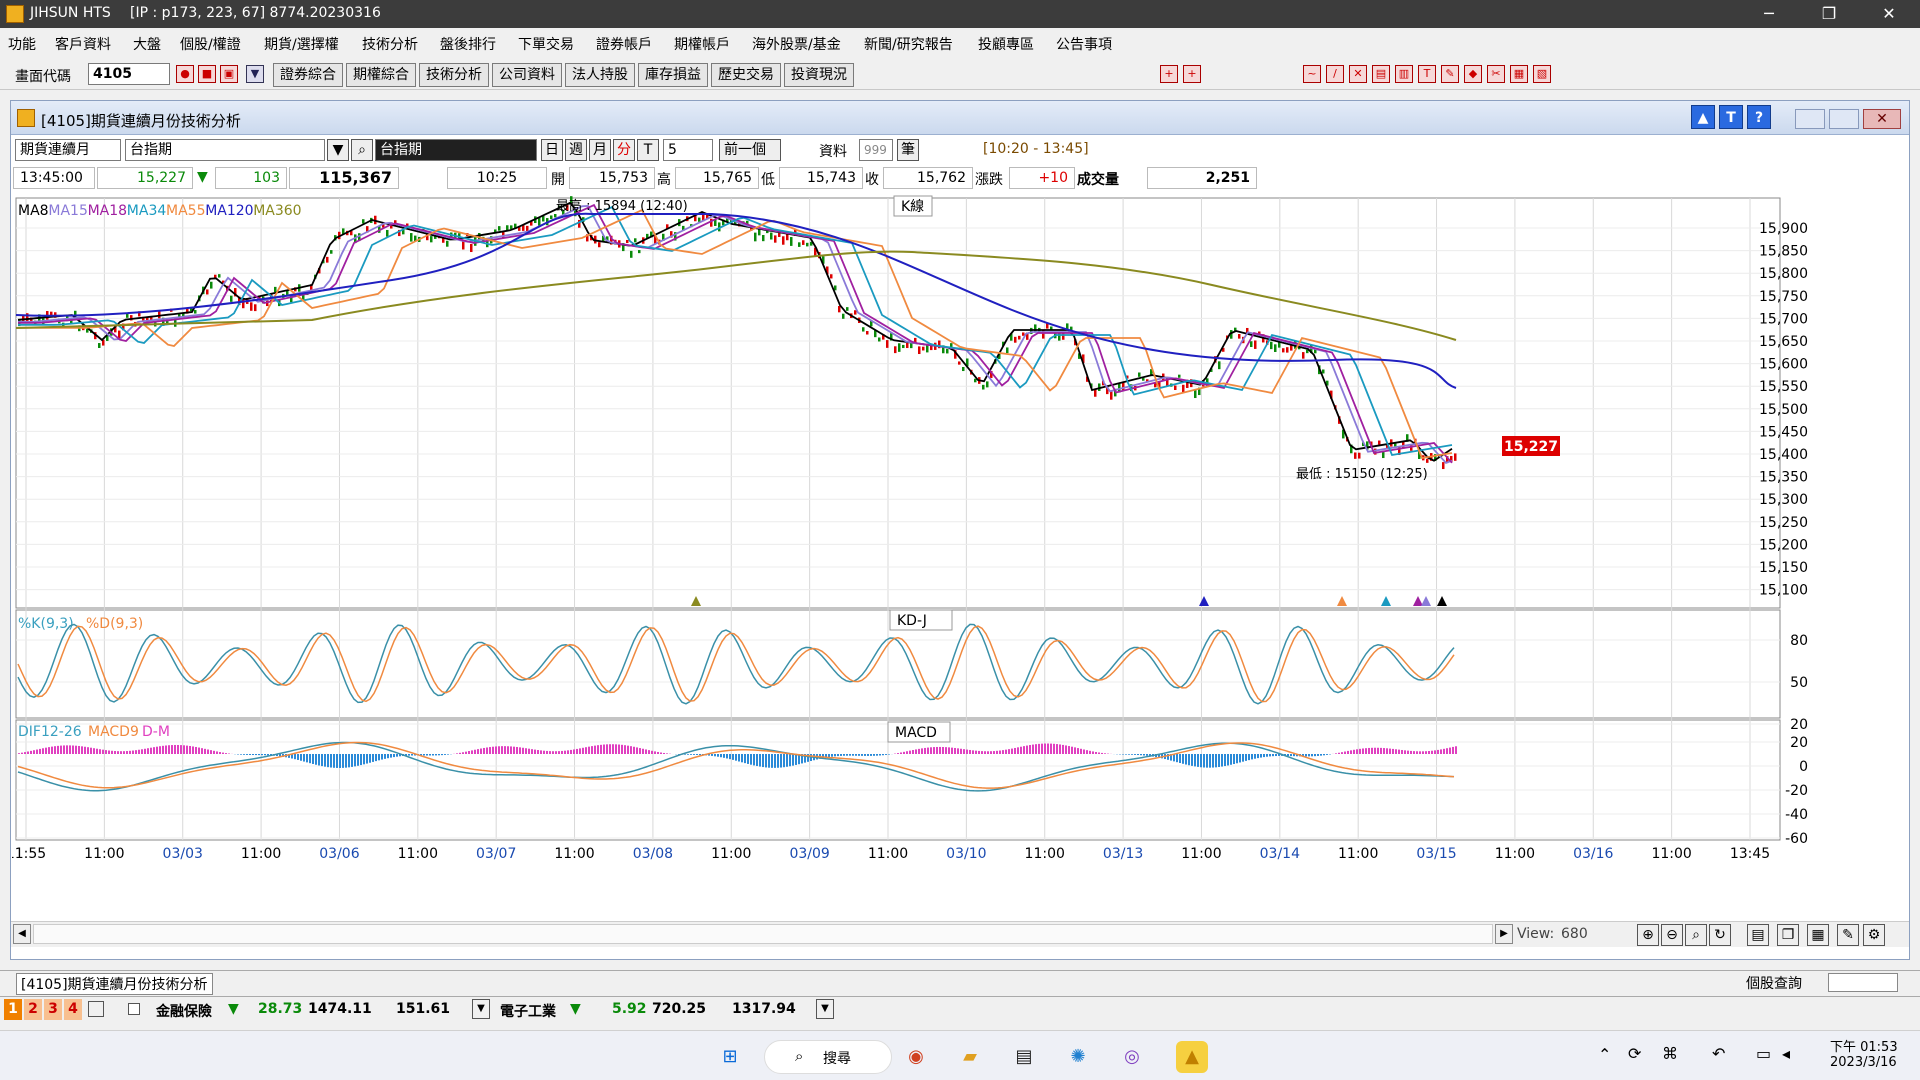 This screenshot has width=1920, height=1080. Describe the element at coordinates (362, 150) in the screenshot. I see `magnifier-icon: ⌕` at that location.